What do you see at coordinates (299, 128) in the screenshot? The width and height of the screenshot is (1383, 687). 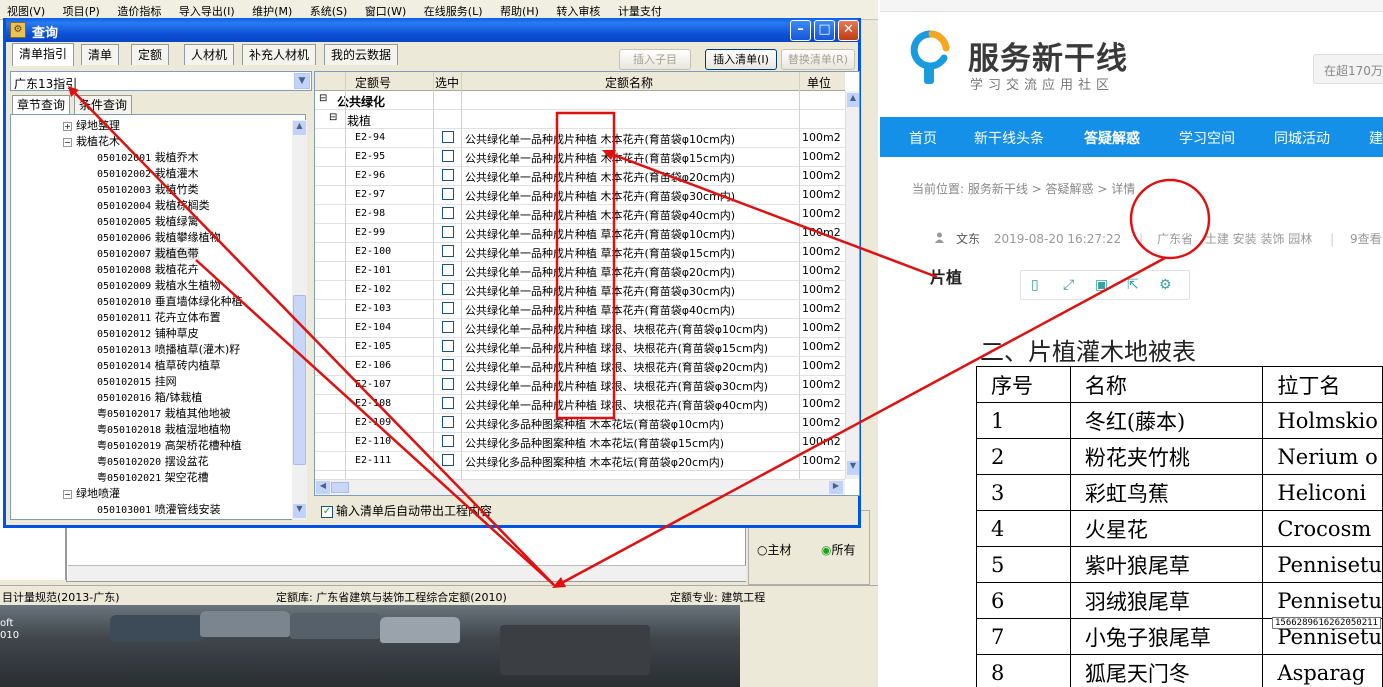 I see `scroll-up-icon: ▲` at bounding box center [299, 128].